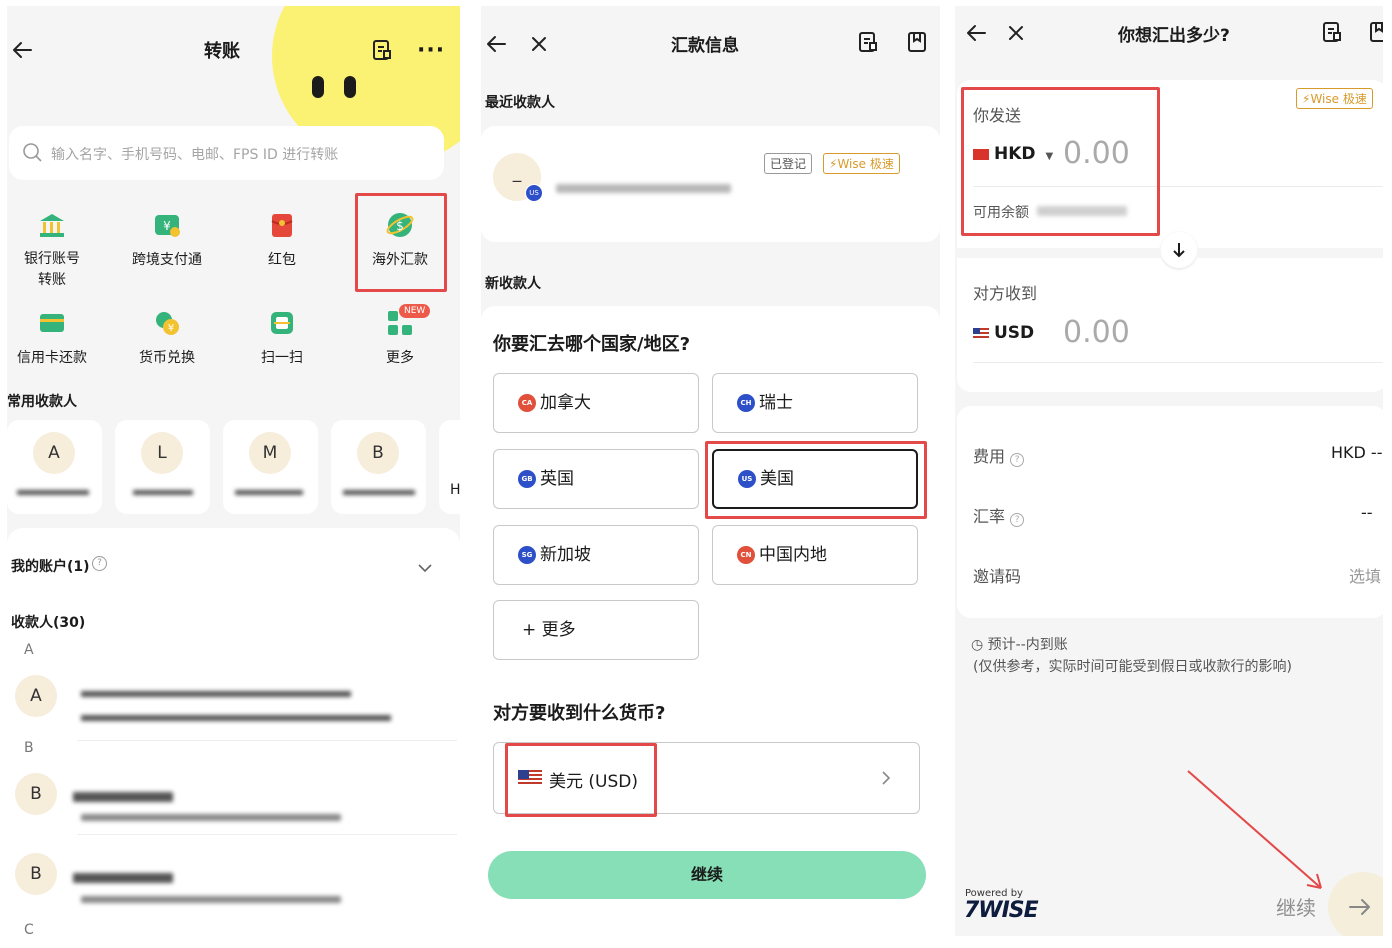 The width and height of the screenshot is (1392, 948). What do you see at coordinates (449, 467) in the screenshot?
I see `frequent-payee-card: H` at bounding box center [449, 467].